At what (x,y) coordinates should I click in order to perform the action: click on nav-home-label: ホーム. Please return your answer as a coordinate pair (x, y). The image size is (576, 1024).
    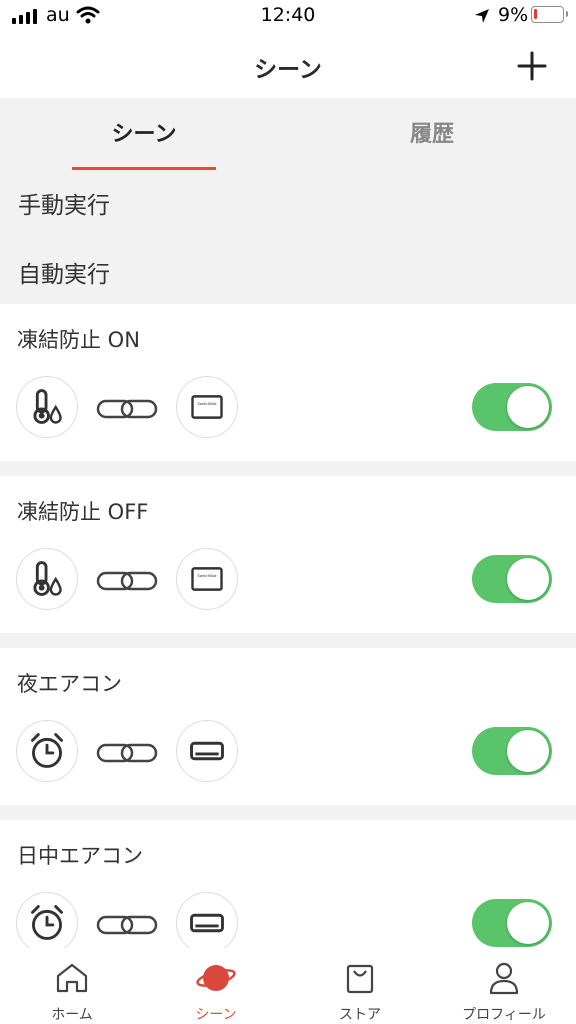
    Looking at the image, I should click on (72, 1015).